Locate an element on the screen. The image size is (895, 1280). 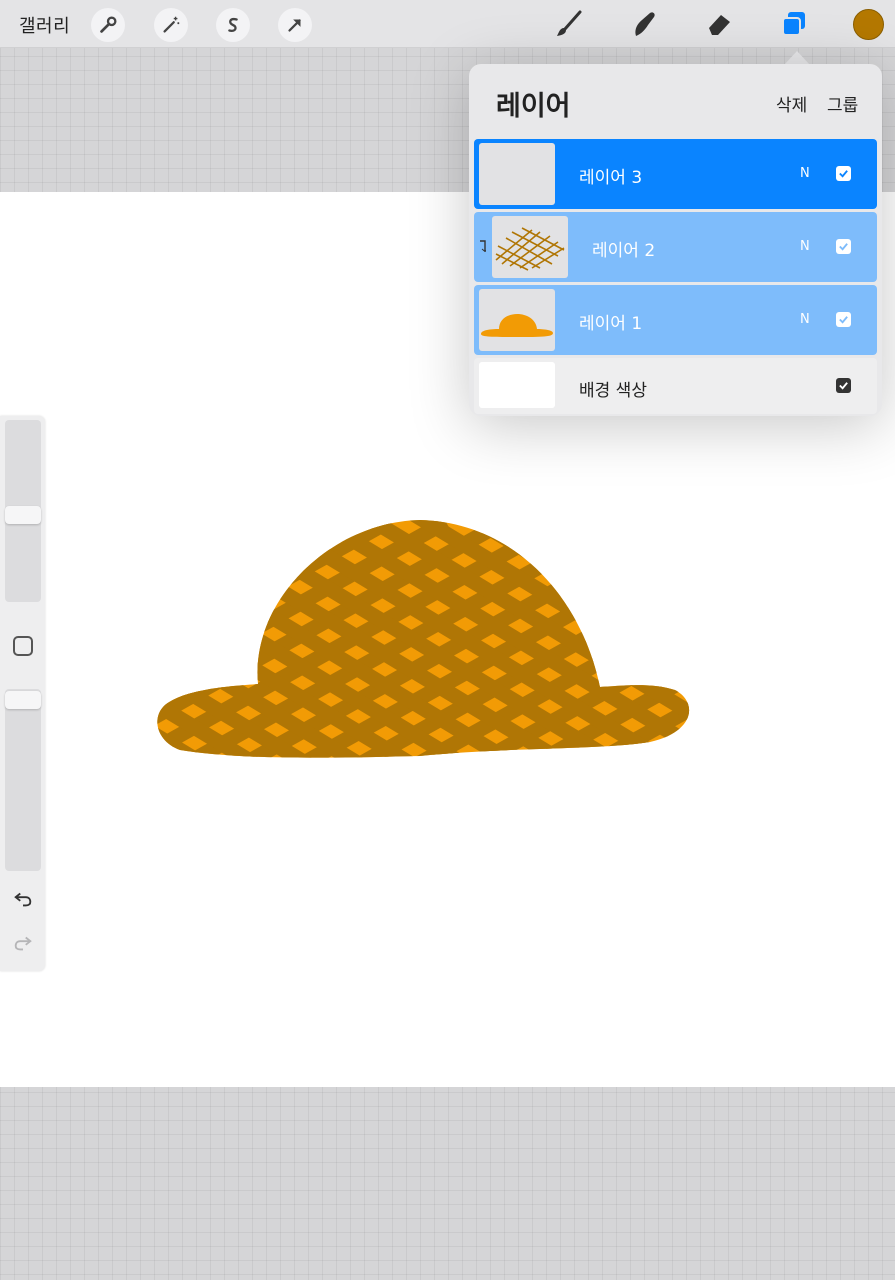
gallery-button: 갤러리 is located at coordinates (44, 25).